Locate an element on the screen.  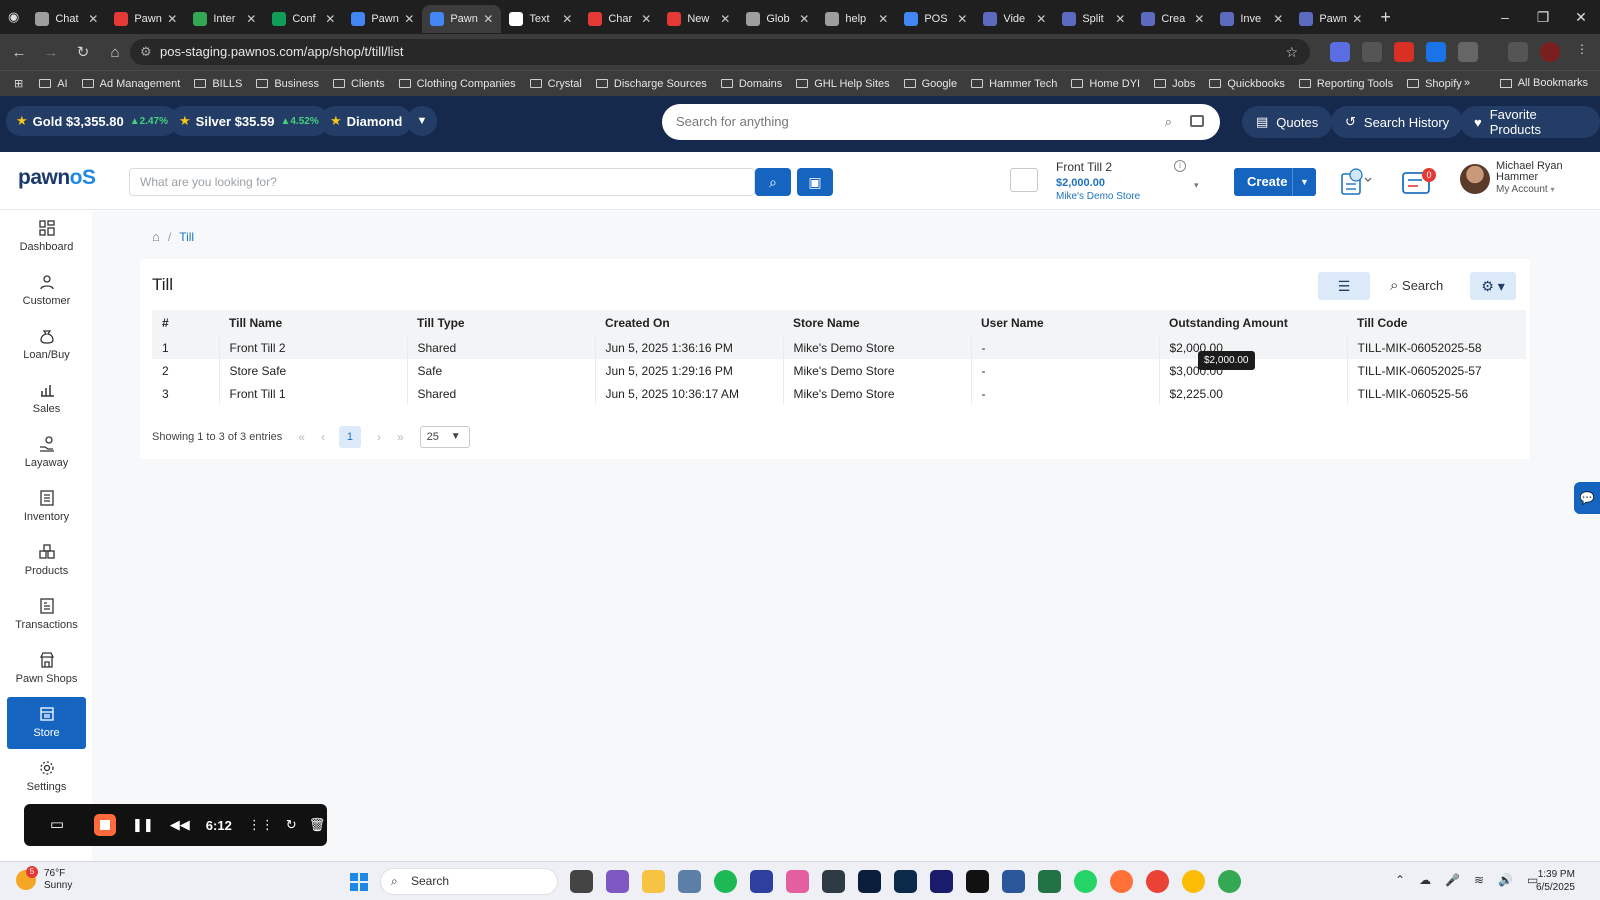
sidebar-item-inventory: Inventory is located at coordinates (46, 507).